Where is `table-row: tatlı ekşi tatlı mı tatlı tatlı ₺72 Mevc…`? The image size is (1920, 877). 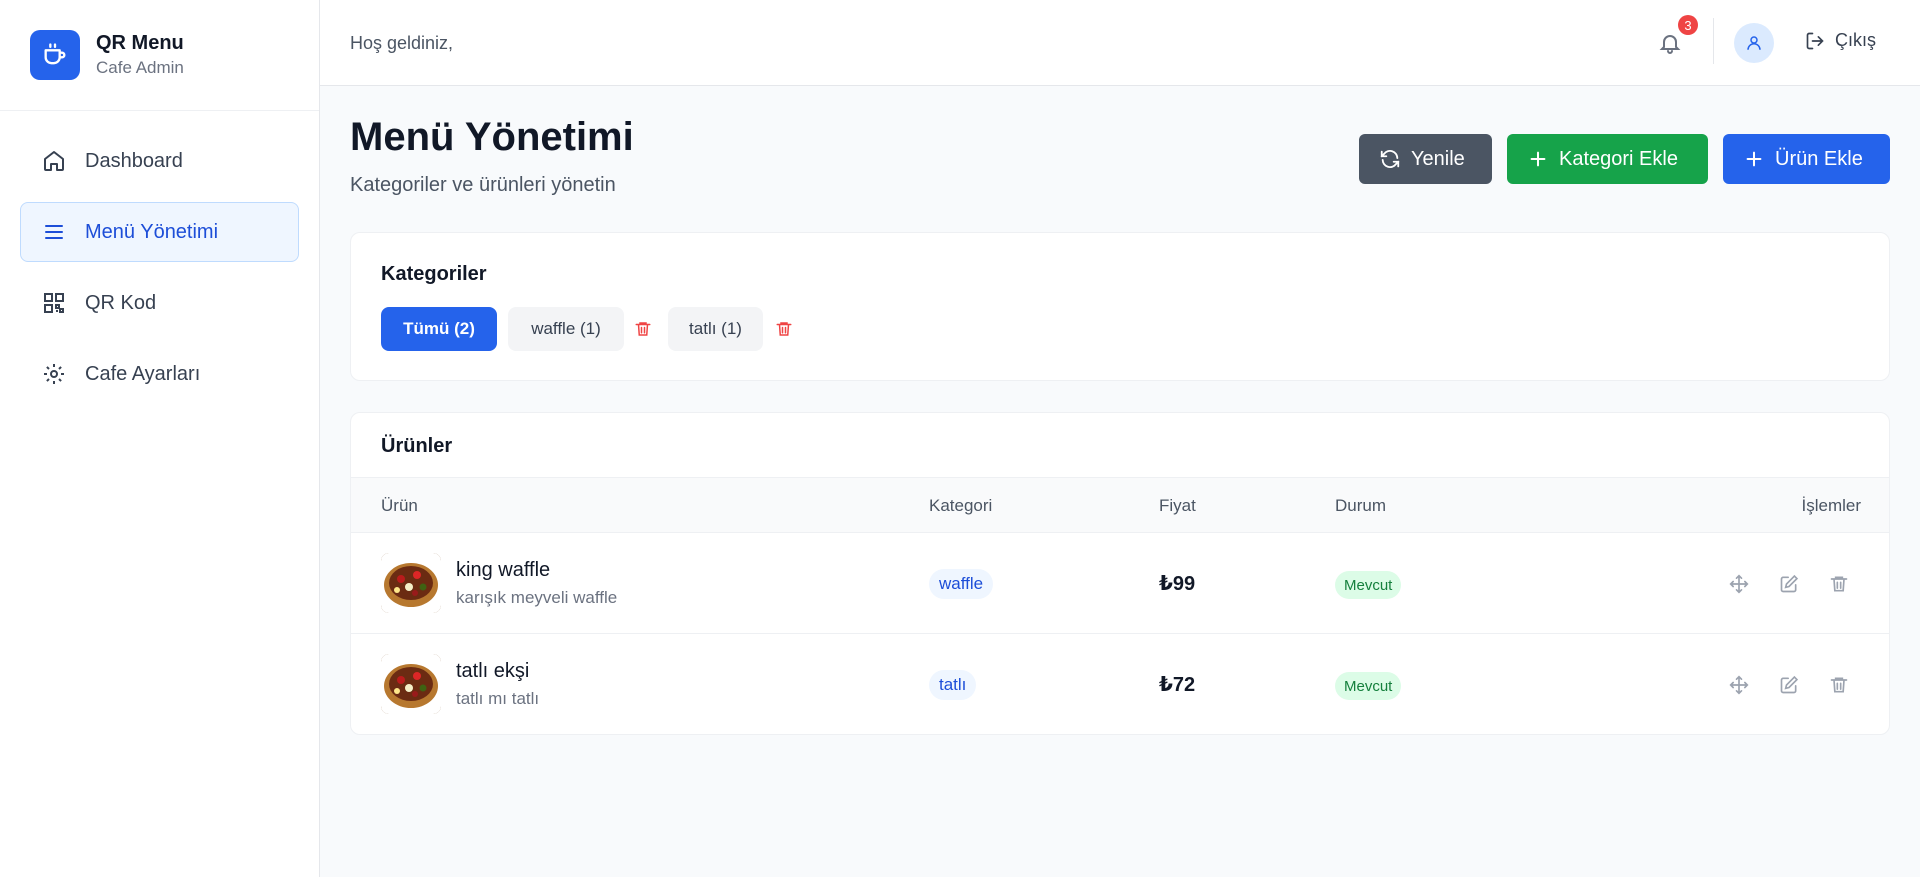
table-row: tatlı ekşi tatlı mı tatlı tatlı ₺72 Mevc… is located at coordinates (1120, 684).